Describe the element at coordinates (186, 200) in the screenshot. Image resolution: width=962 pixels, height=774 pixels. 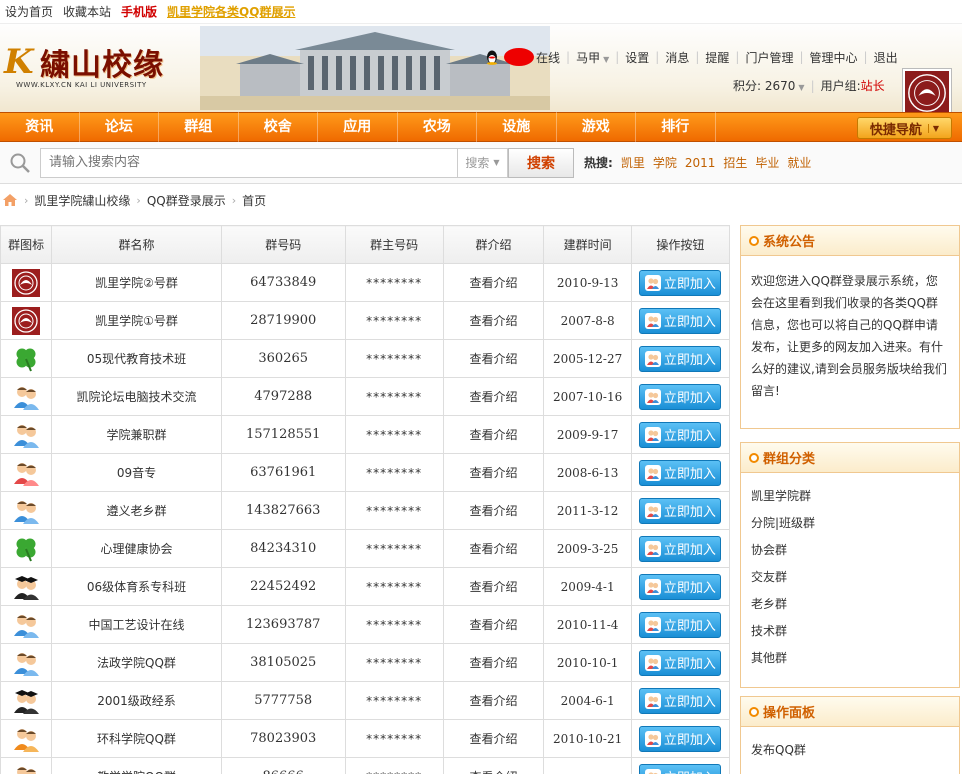
I see `breadcrumb-section: QQ群登录展示` at that location.